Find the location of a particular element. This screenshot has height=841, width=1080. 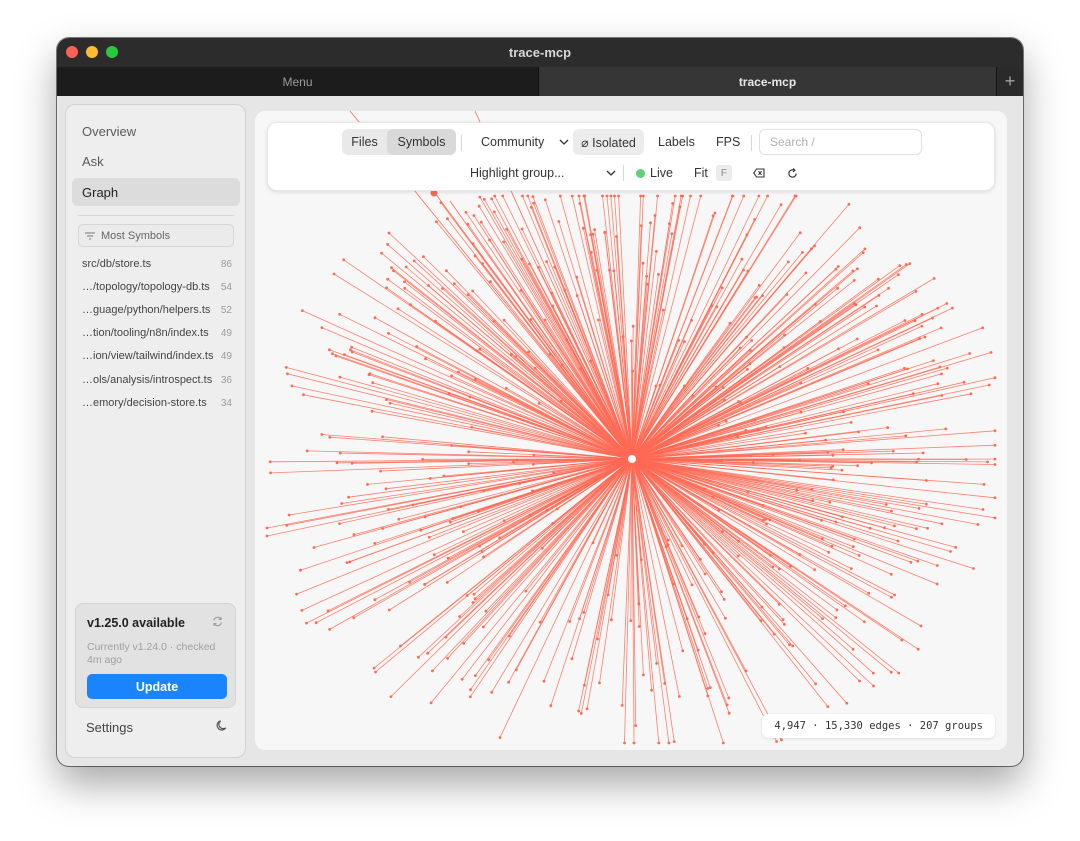

file-list-item: …tion/tooling/n8n/index.ts 49 is located at coordinates (157, 333).